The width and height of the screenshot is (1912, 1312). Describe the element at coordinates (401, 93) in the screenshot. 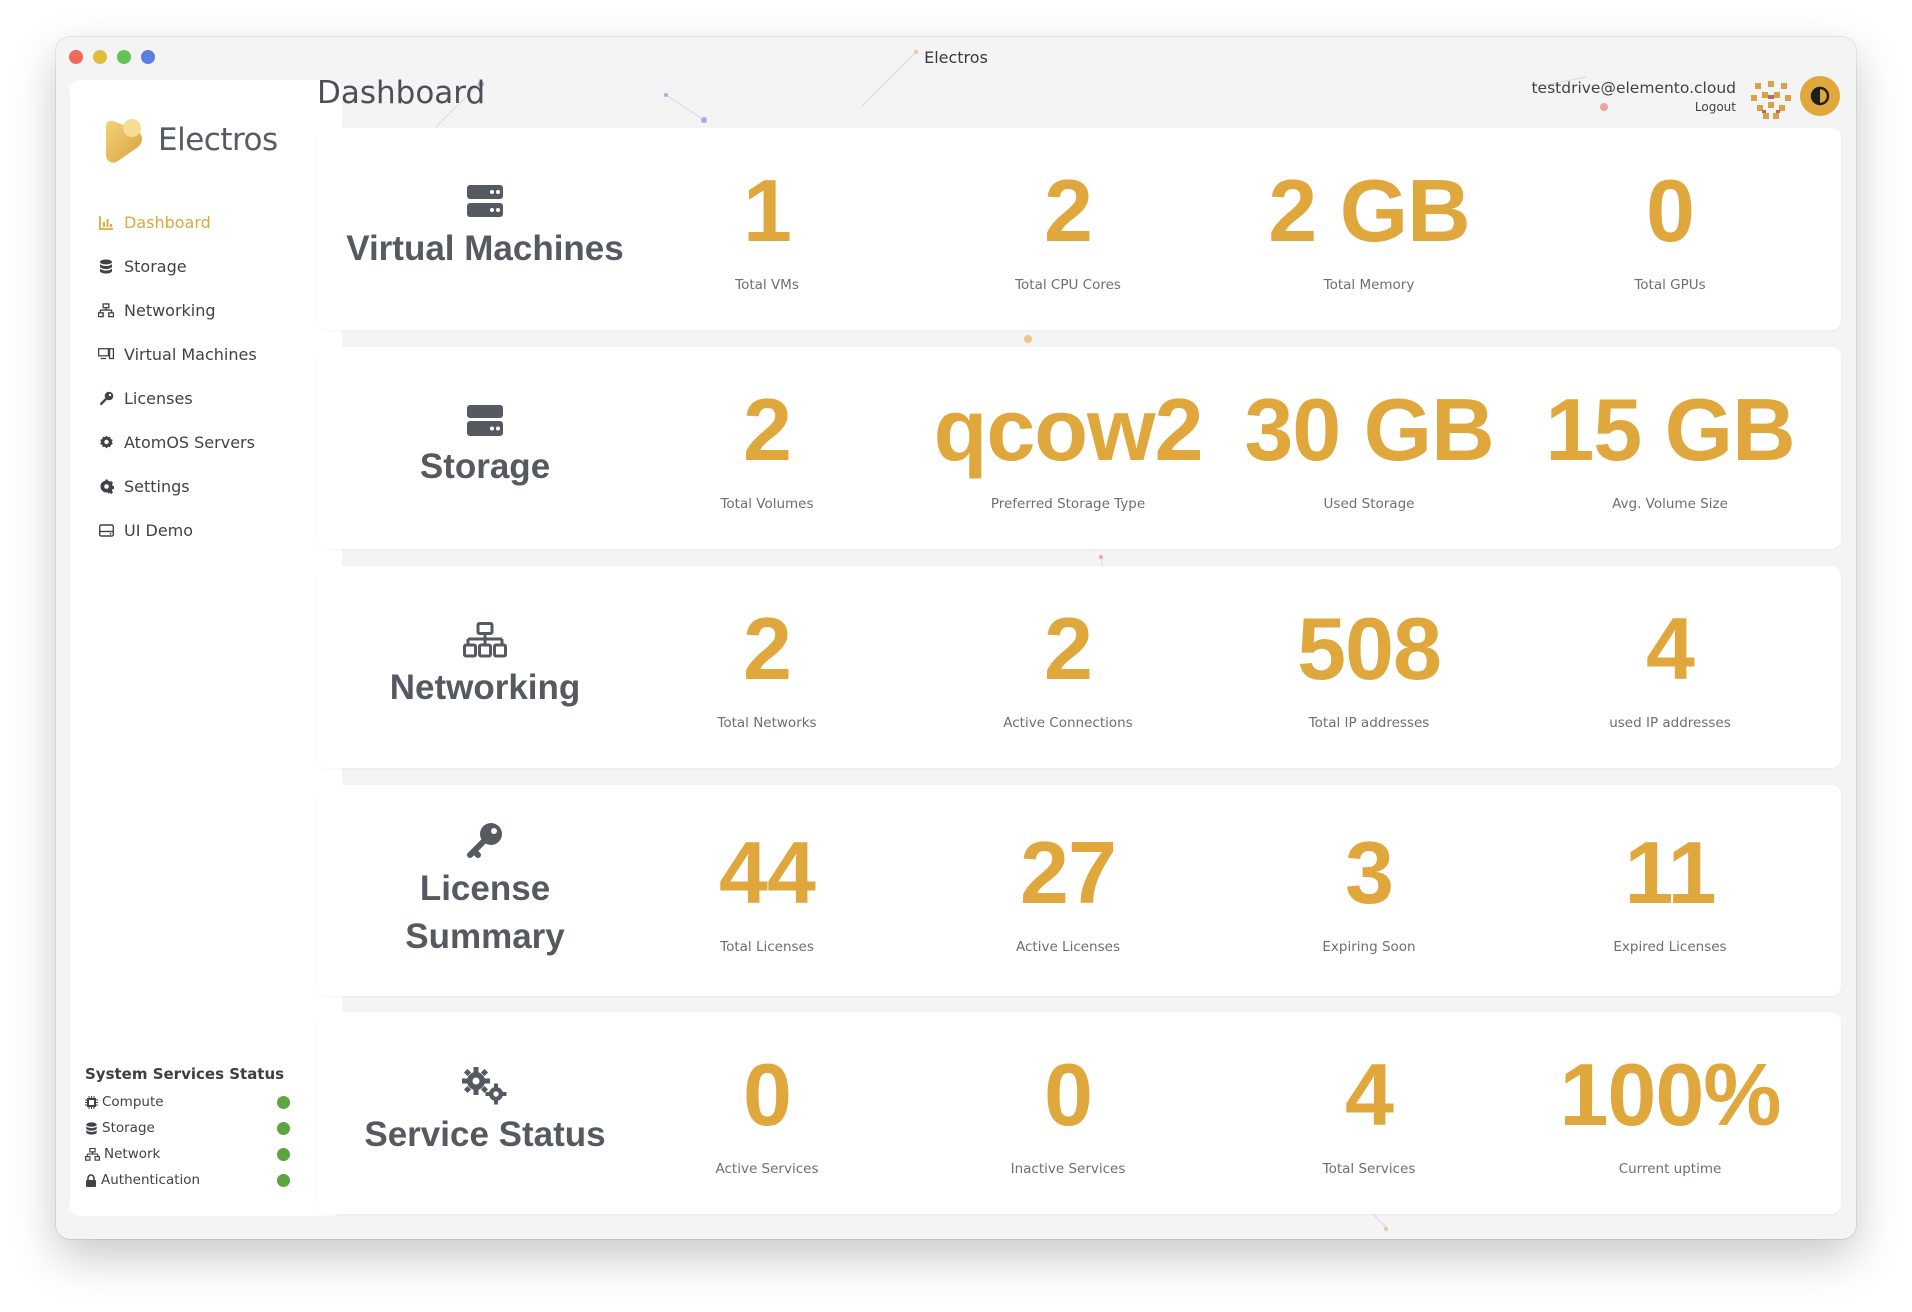

I see `page-title: Dashboard` at that location.